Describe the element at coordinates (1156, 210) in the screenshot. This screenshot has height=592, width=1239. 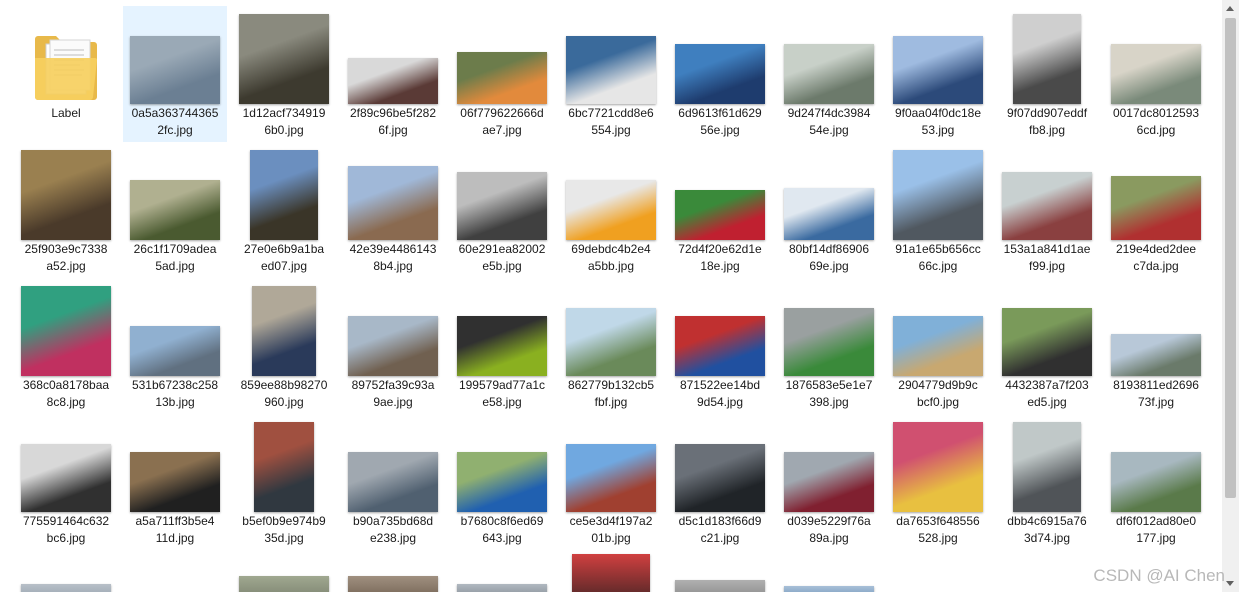
I see `file-item: 219e4ded2dee c7da.jpg` at that location.